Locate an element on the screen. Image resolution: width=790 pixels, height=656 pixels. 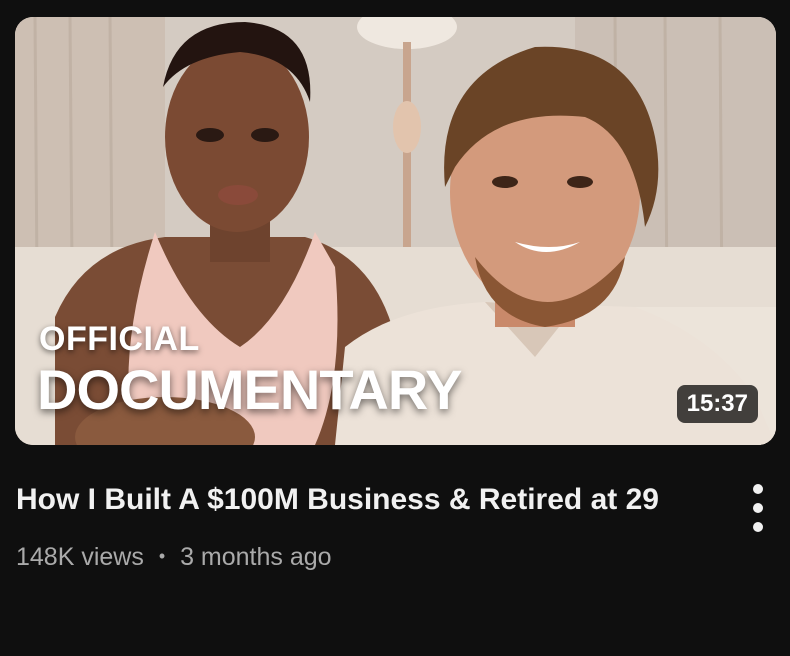
view-count: 148K views is located at coordinates (80, 557).